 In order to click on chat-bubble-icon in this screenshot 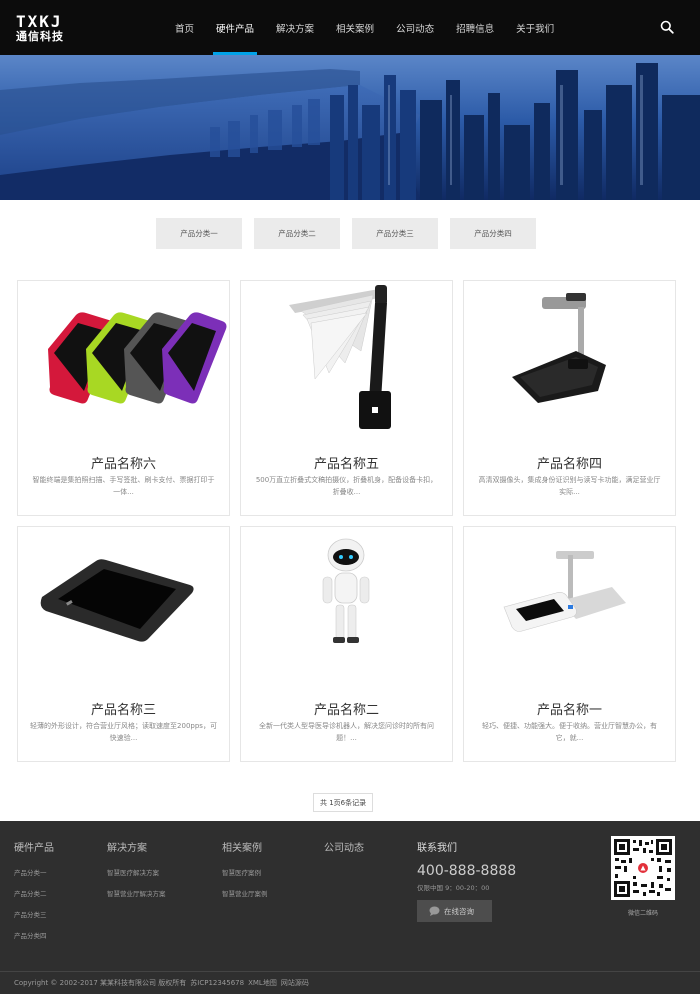, I will do `click(434, 911)`.